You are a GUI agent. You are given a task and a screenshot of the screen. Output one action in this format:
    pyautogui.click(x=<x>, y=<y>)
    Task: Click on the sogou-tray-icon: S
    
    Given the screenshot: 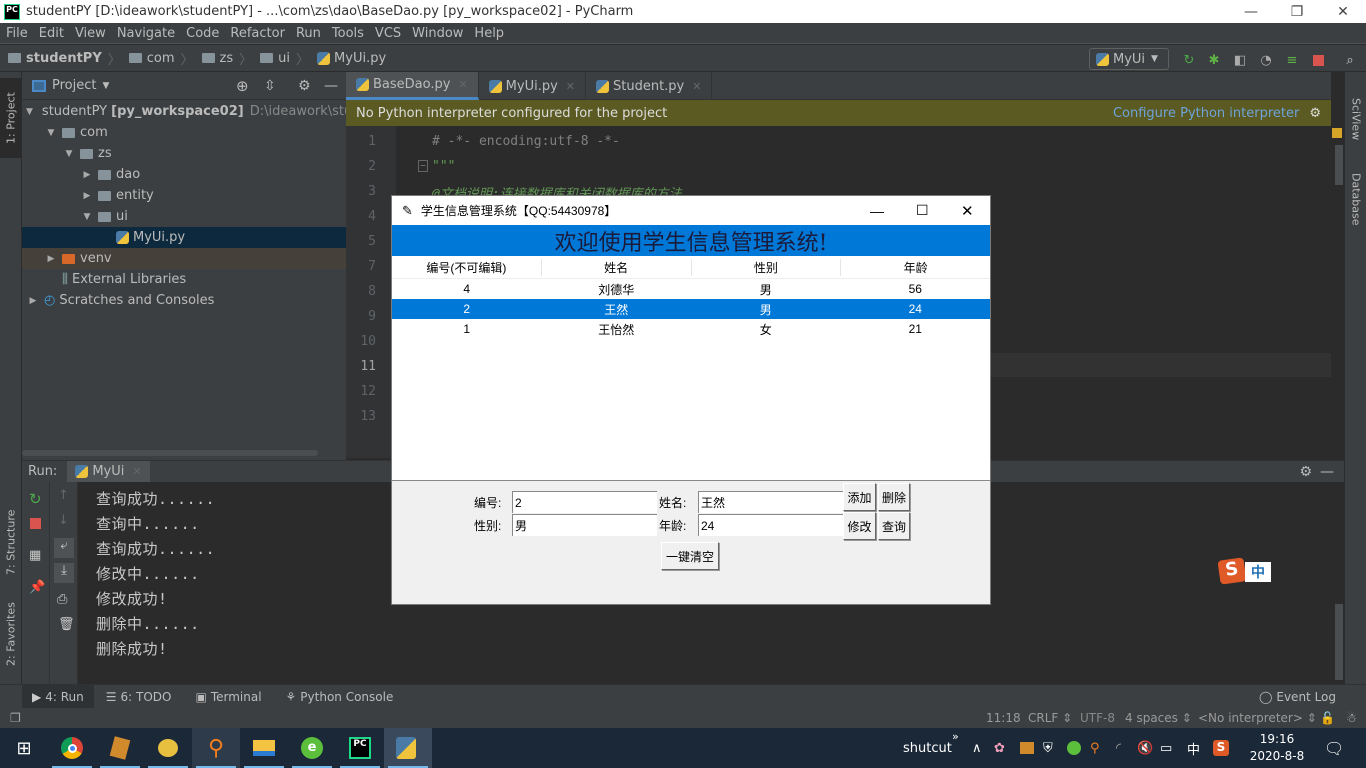 What is the action you would take?
    pyautogui.click(x=1221, y=748)
    